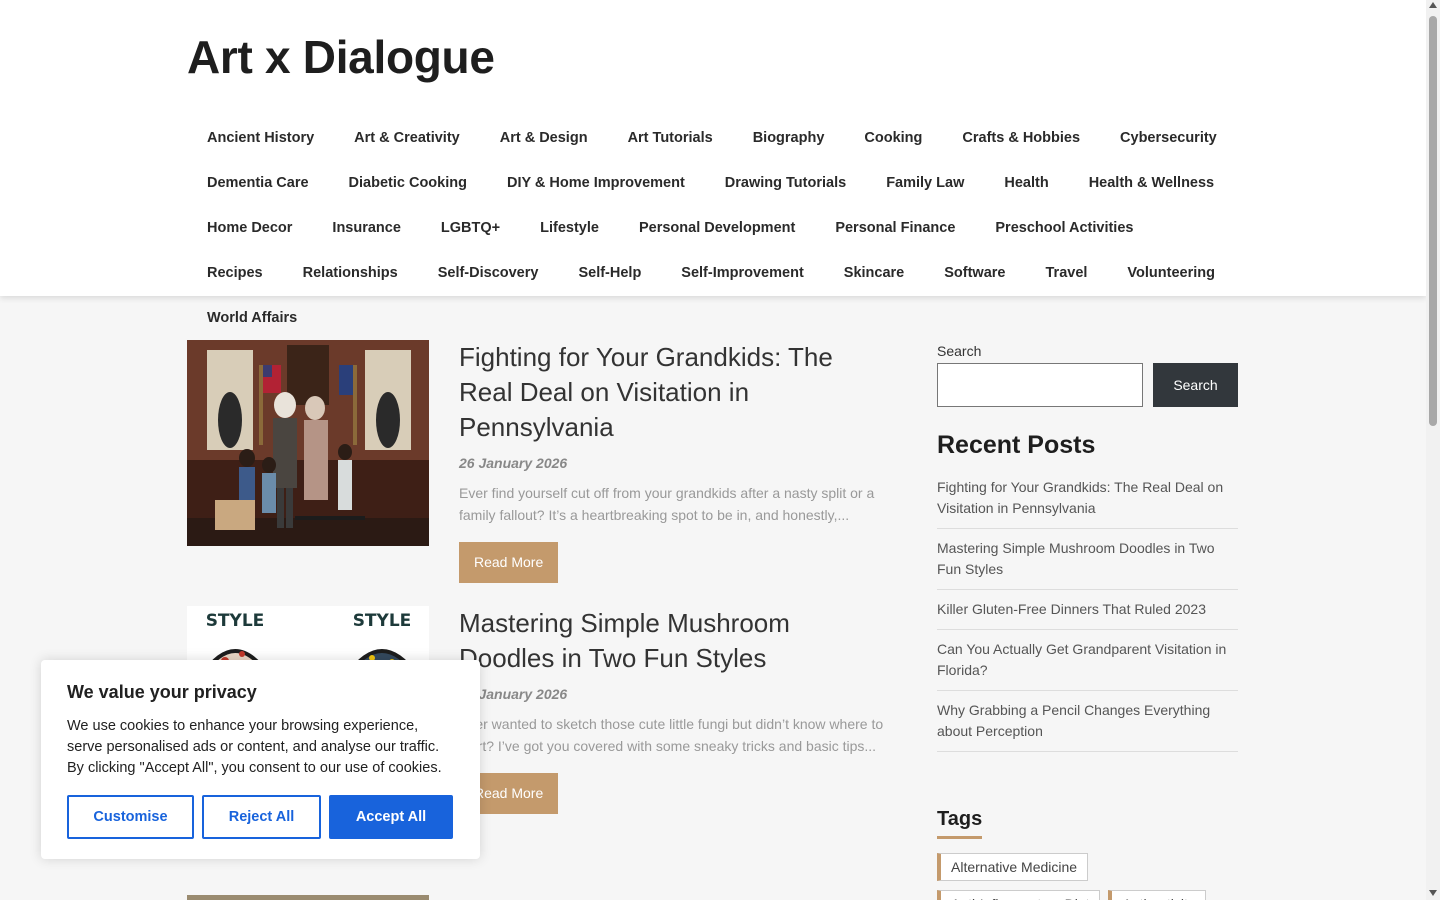 This screenshot has width=1440, height=900. Describe the element at coordinates (249, 228) in the screenshot. I see `nav-item-home-decor: Home Decor` at that location.